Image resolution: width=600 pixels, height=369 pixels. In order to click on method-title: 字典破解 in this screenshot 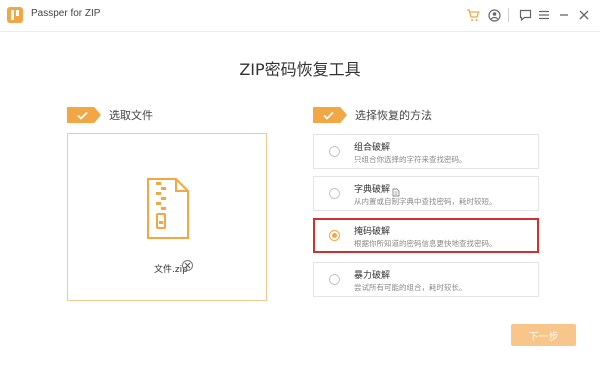, I will do `click(372, 190)`.